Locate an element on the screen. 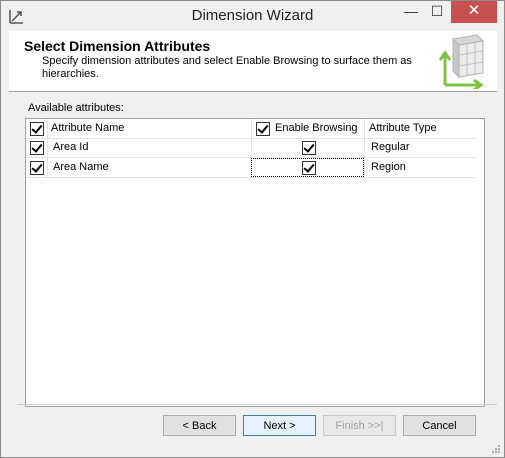  column-header-attribute-name: Attribute Name is located at coordinates (87, 128).